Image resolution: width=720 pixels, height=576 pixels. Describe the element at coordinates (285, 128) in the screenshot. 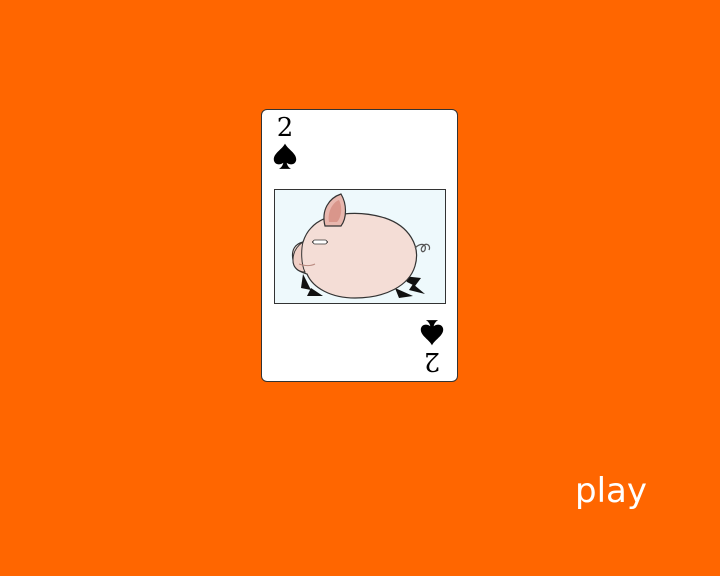

I see `card-rank-top: 2` at that location.